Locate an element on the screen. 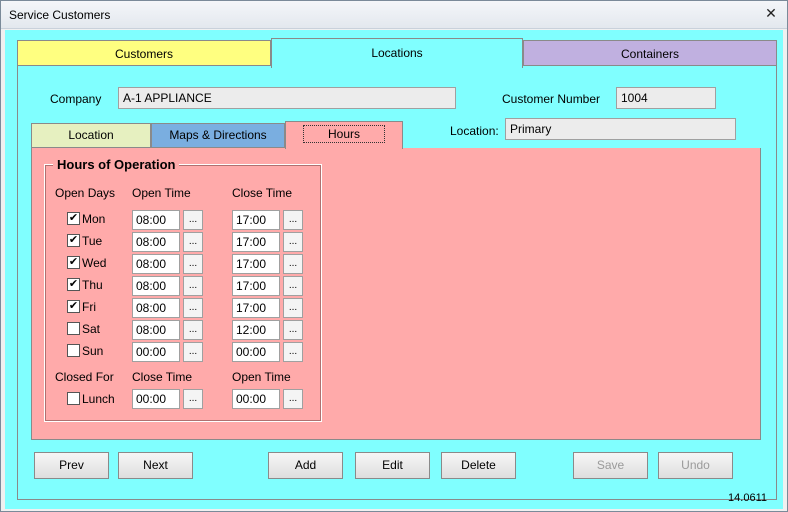 The height and width of the screenshot is (512, 788). open-time-header: Open Time is located at coordinates (161, 193).